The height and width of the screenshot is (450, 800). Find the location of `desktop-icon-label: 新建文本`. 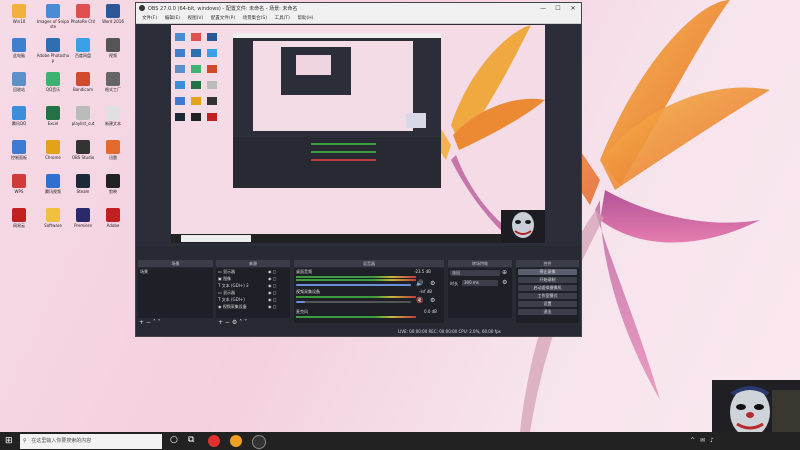

desktop-icon-label: 新建文本 is located at coordinates (113, 123).